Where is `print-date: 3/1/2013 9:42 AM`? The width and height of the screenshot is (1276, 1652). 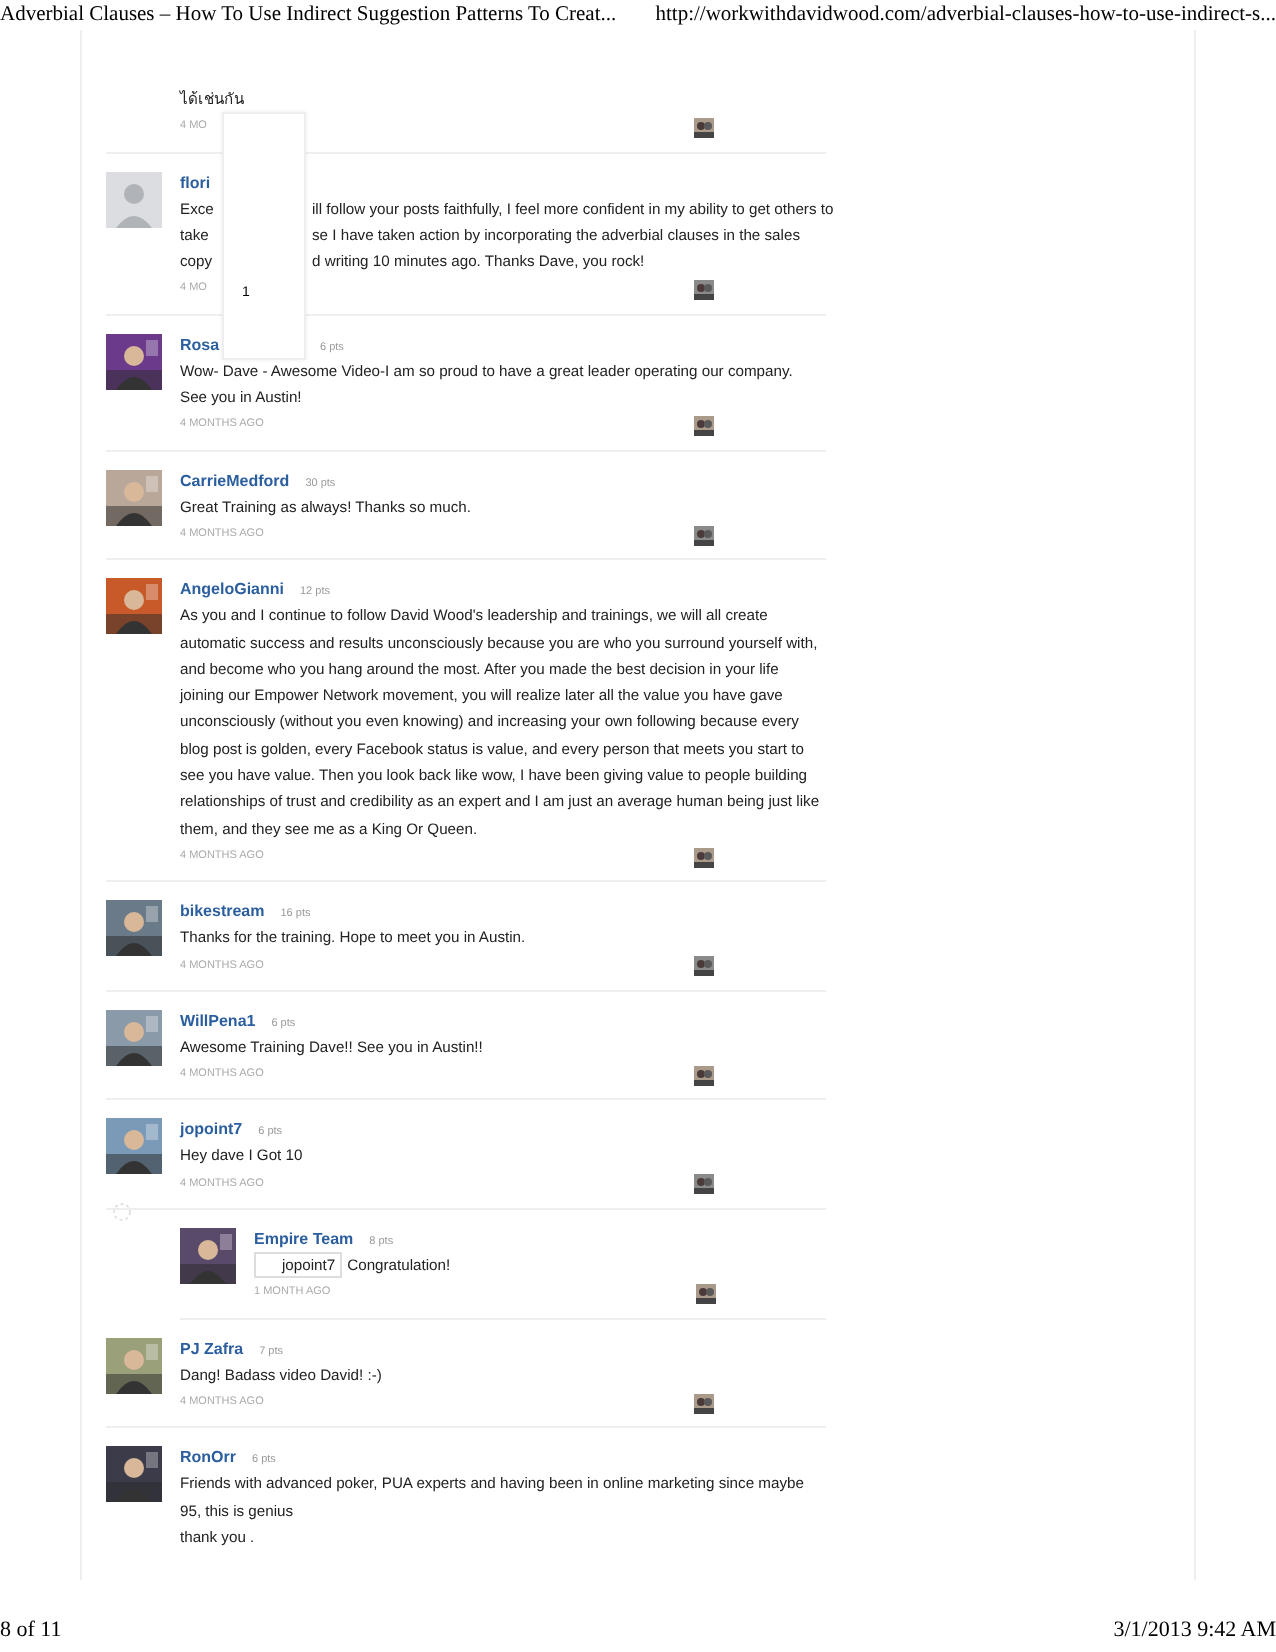
print-date: 3/1/2013 9:42 AM is located at coordinates (1194, 1630).